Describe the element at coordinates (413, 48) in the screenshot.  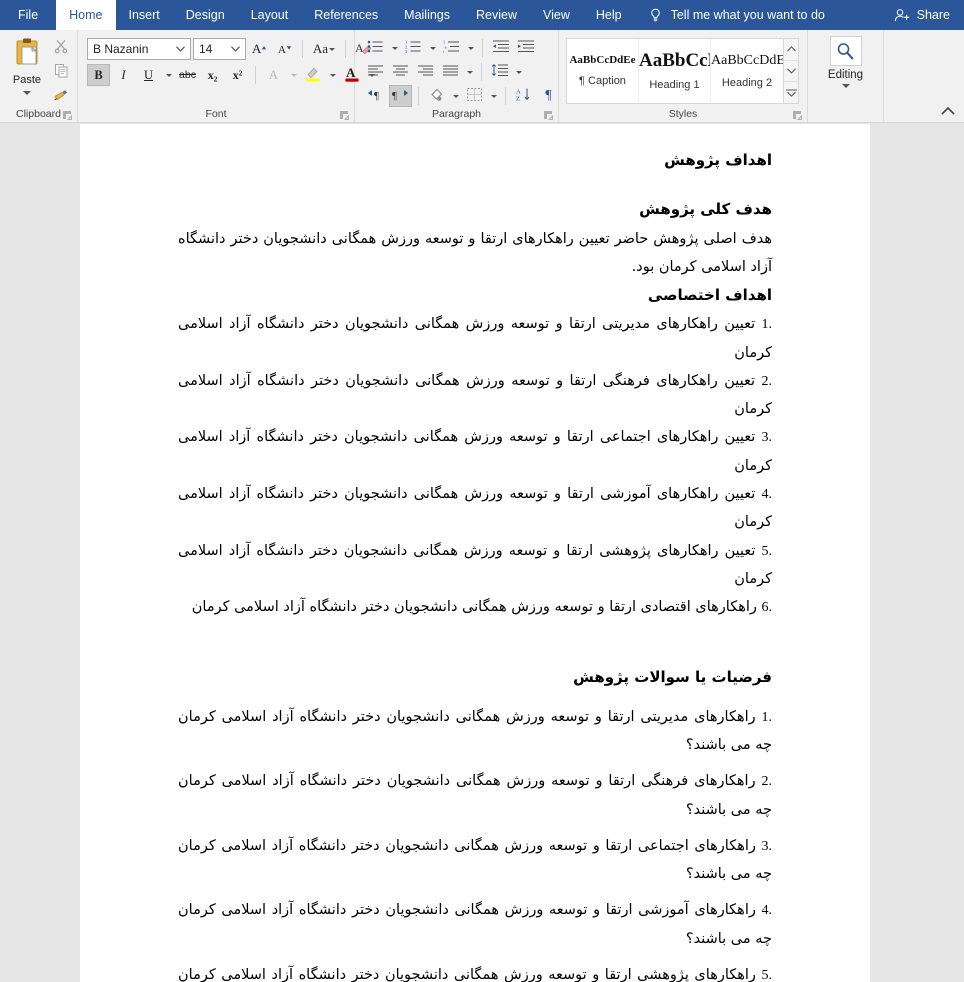
I see `numbering-button: 123` at that location.